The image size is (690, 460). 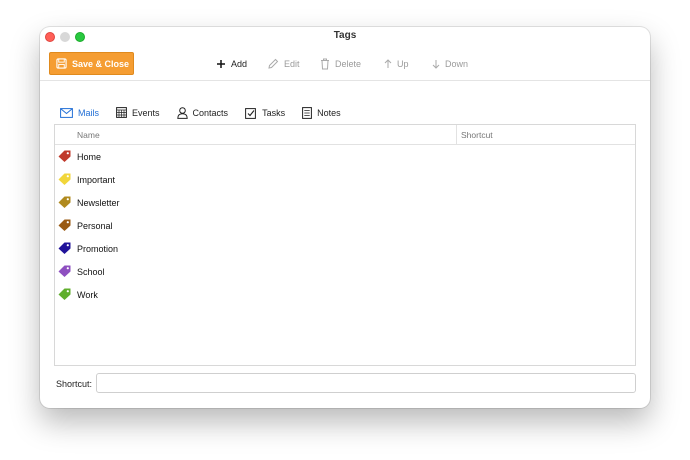 What do you see at coordinates (307, 112) in the screenshot?
I see `note-icon` at bounding box center [307, 112].